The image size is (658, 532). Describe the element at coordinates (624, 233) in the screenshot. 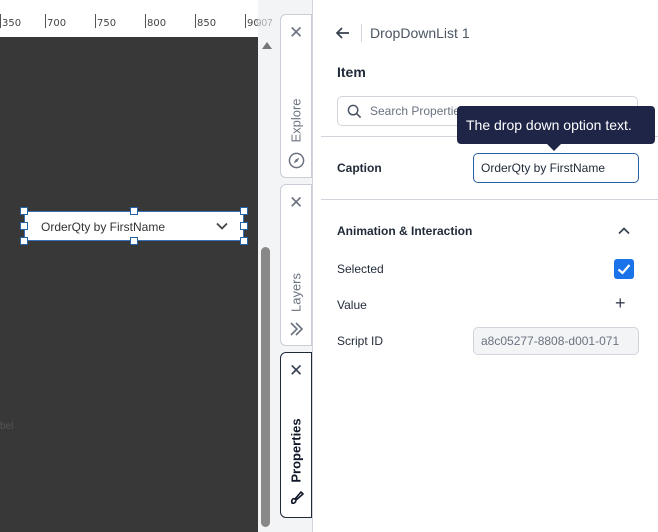

I see `chevron-up-icon` at that location.